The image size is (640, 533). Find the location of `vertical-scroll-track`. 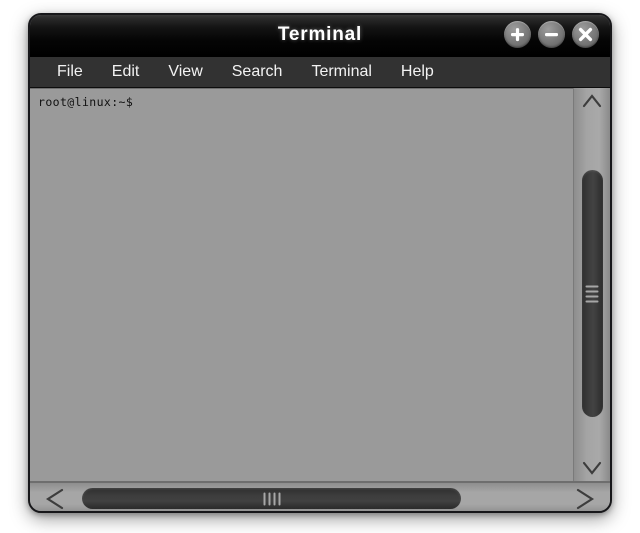

vertical-scroll-track is located at coordinates (592, 284).